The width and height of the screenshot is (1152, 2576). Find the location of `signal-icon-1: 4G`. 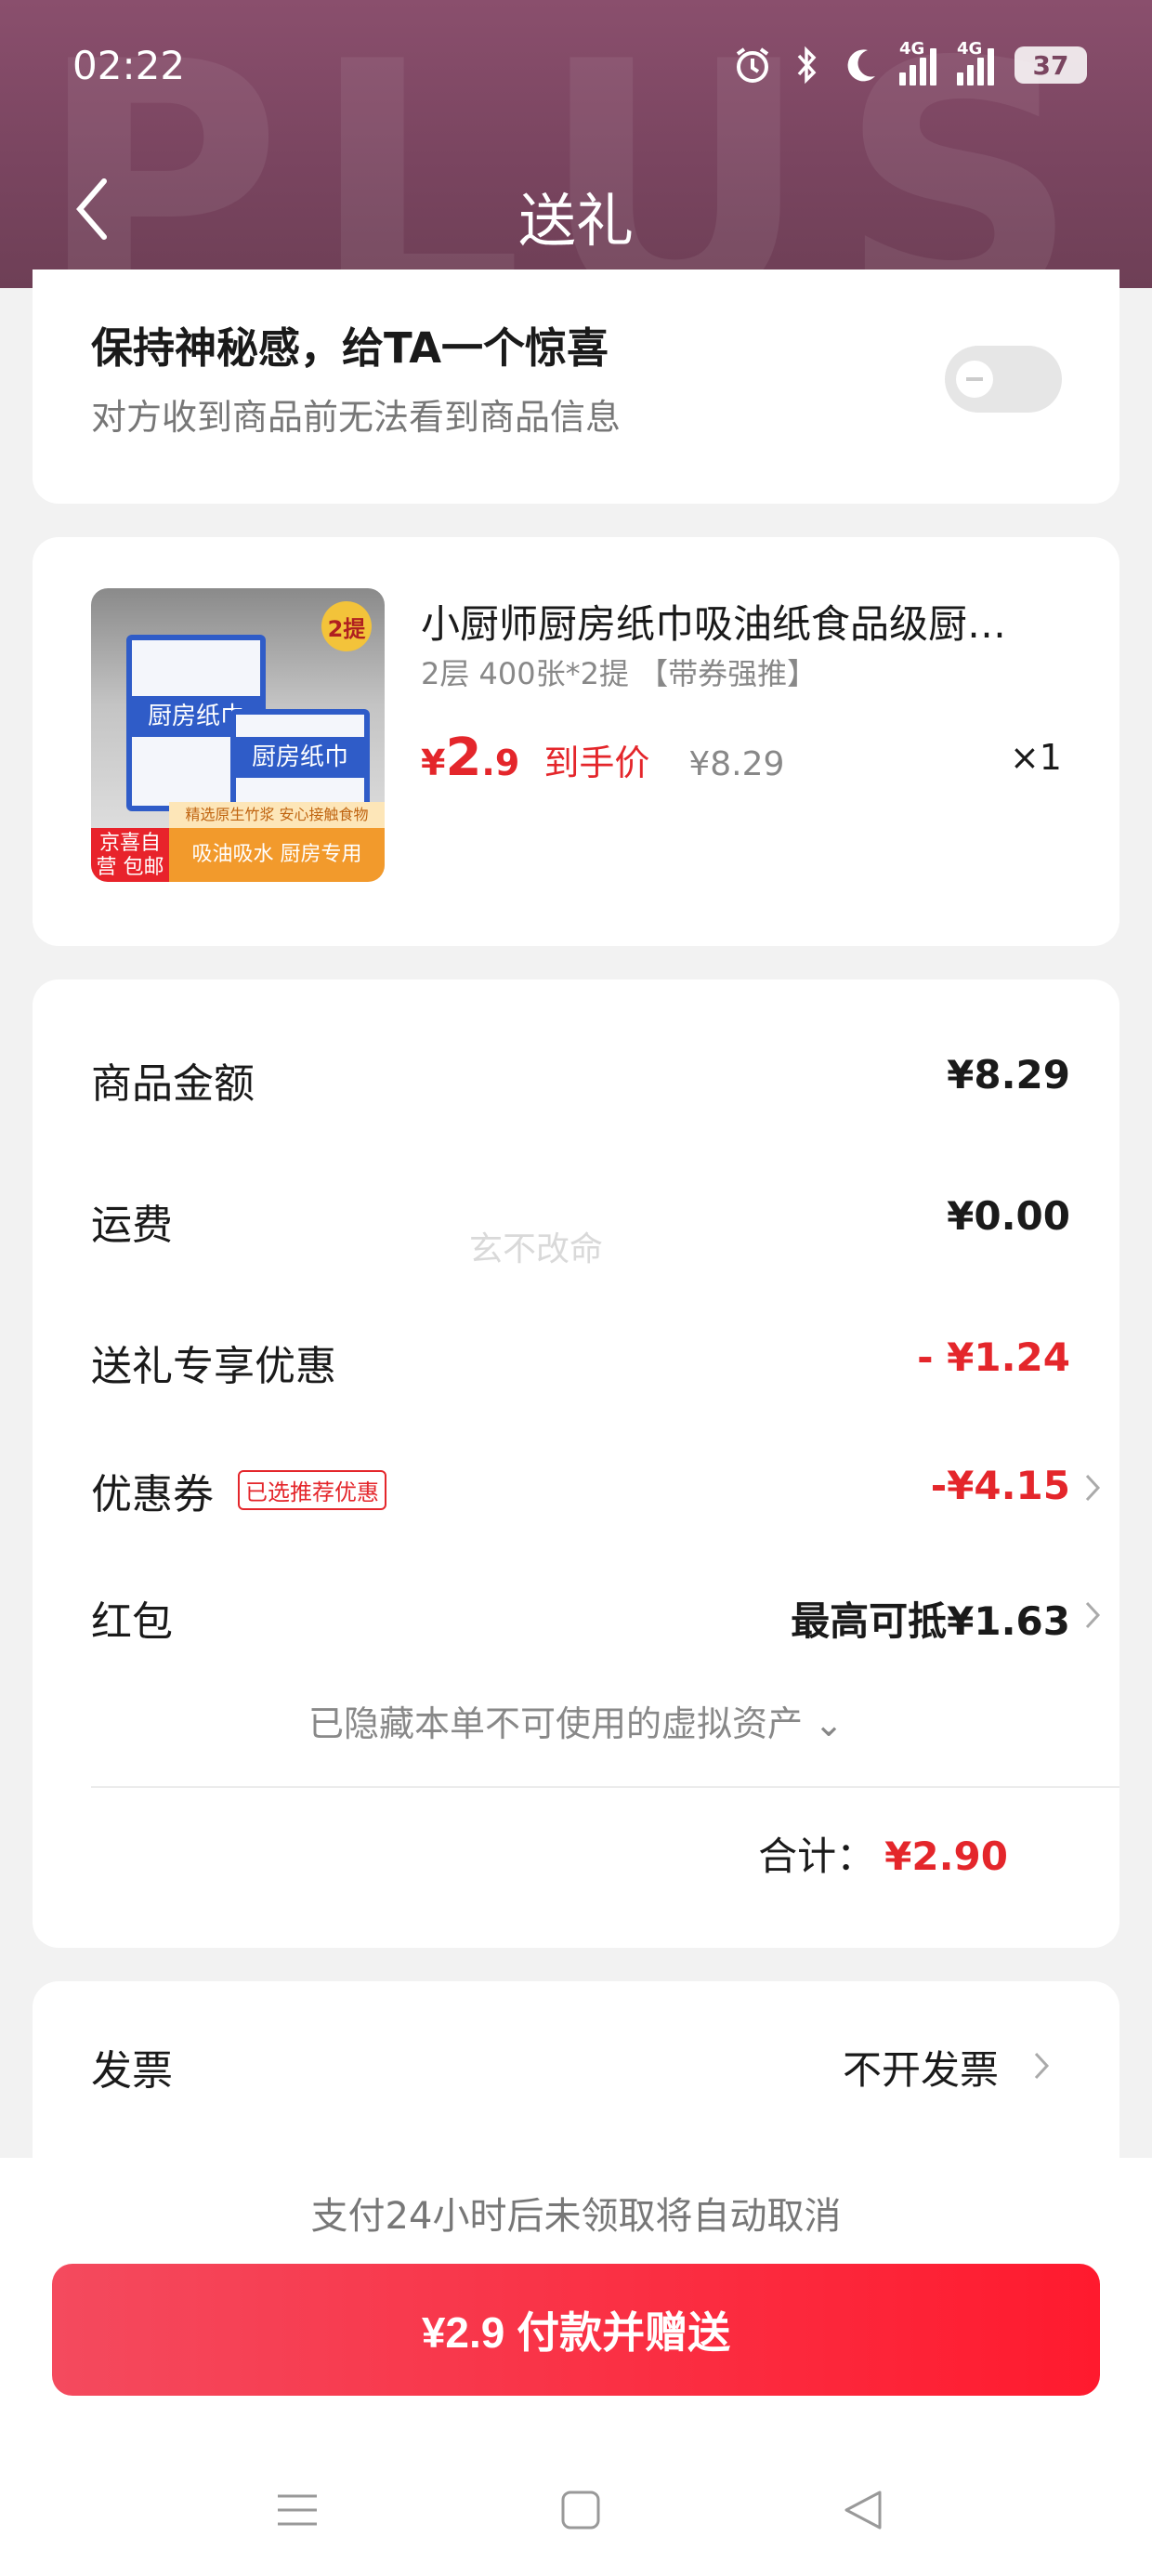

signal-icon-1: 4G is located at coordinates (917, 62).